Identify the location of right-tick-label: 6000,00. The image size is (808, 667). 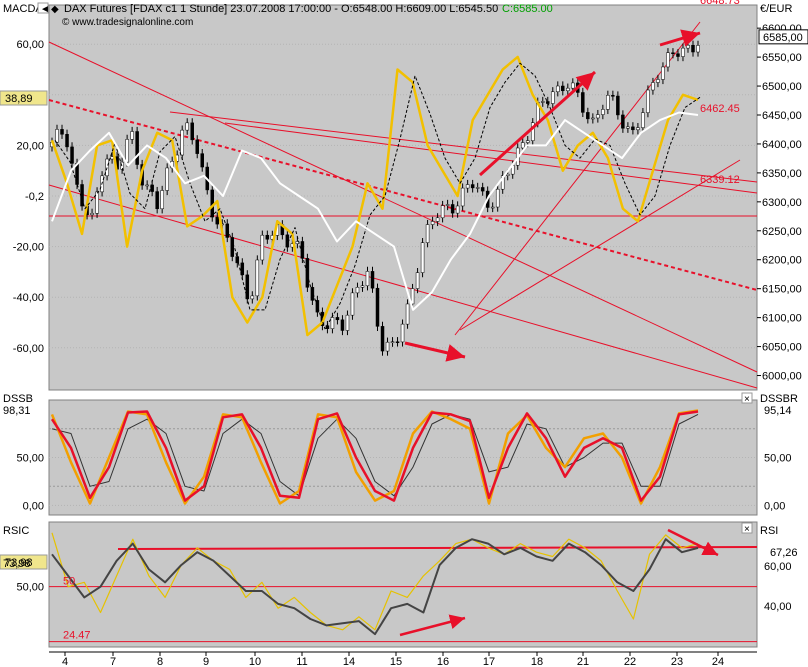
(782, 377).